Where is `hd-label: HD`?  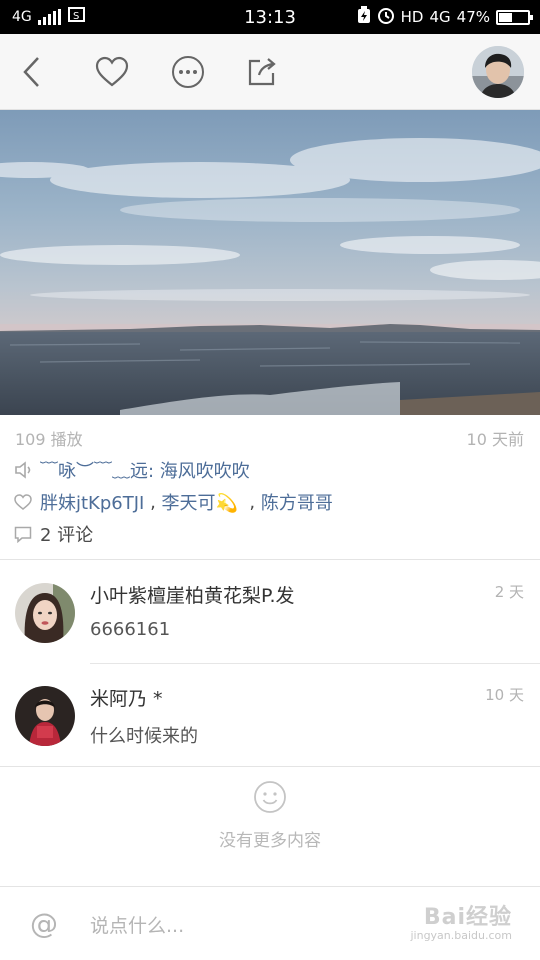 hd-label: HD is located at coordinates (412, 17).